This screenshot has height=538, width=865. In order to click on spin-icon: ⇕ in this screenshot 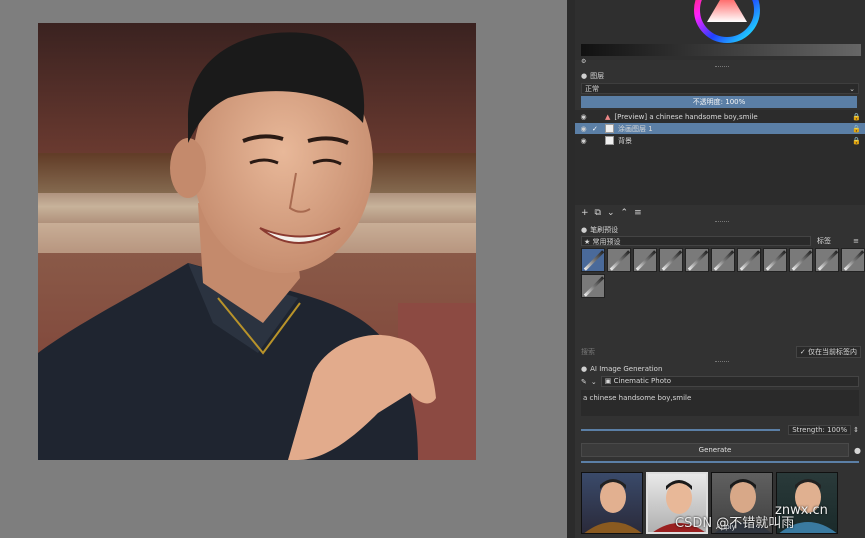, I will do `click(856, 430)`.